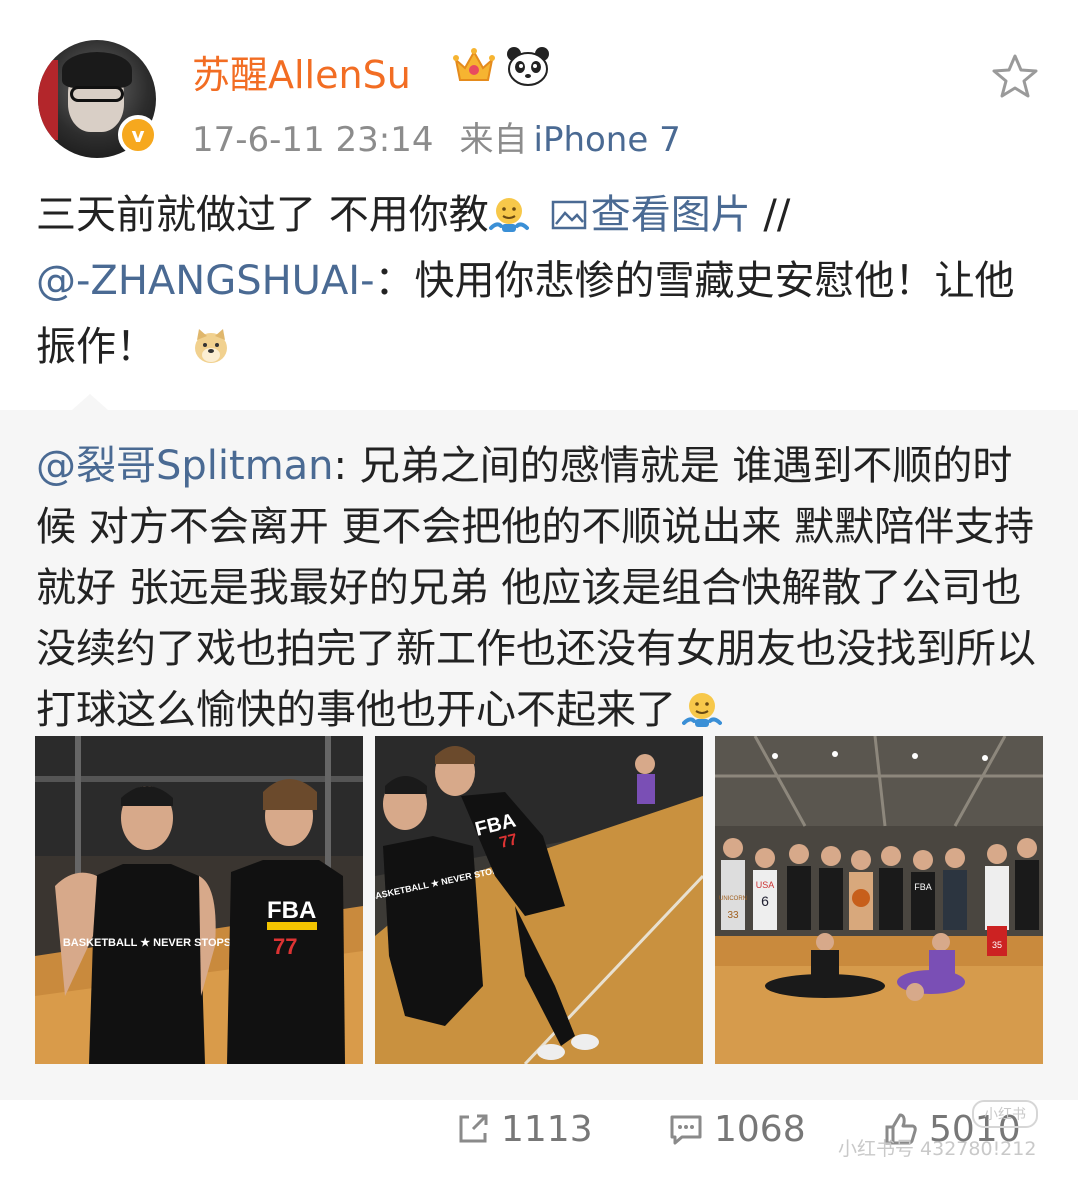 The image size is (1078, 1184). I want to click on avatar-glasses, so click(97, 94).